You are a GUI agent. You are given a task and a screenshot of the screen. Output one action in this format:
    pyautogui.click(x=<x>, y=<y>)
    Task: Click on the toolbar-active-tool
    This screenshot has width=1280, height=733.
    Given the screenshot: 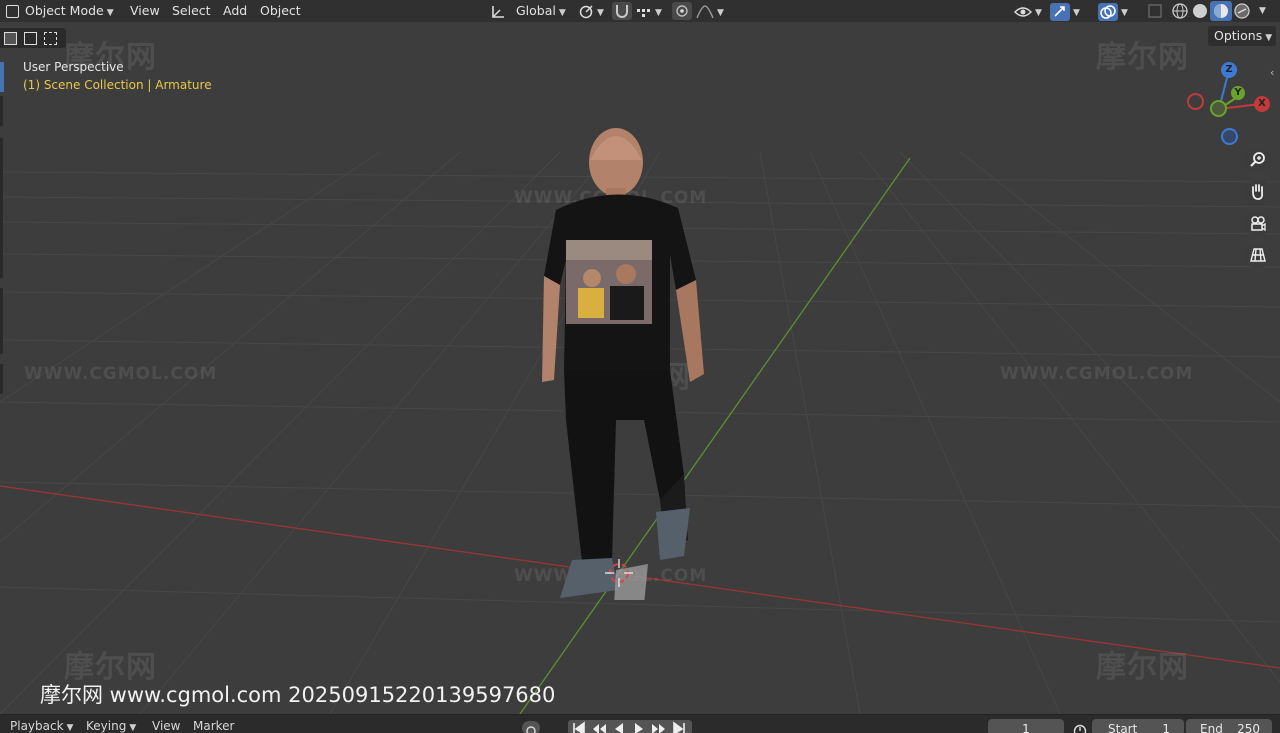 What is the action you would take?
    pyautogui.click(x=2, y=77)
    